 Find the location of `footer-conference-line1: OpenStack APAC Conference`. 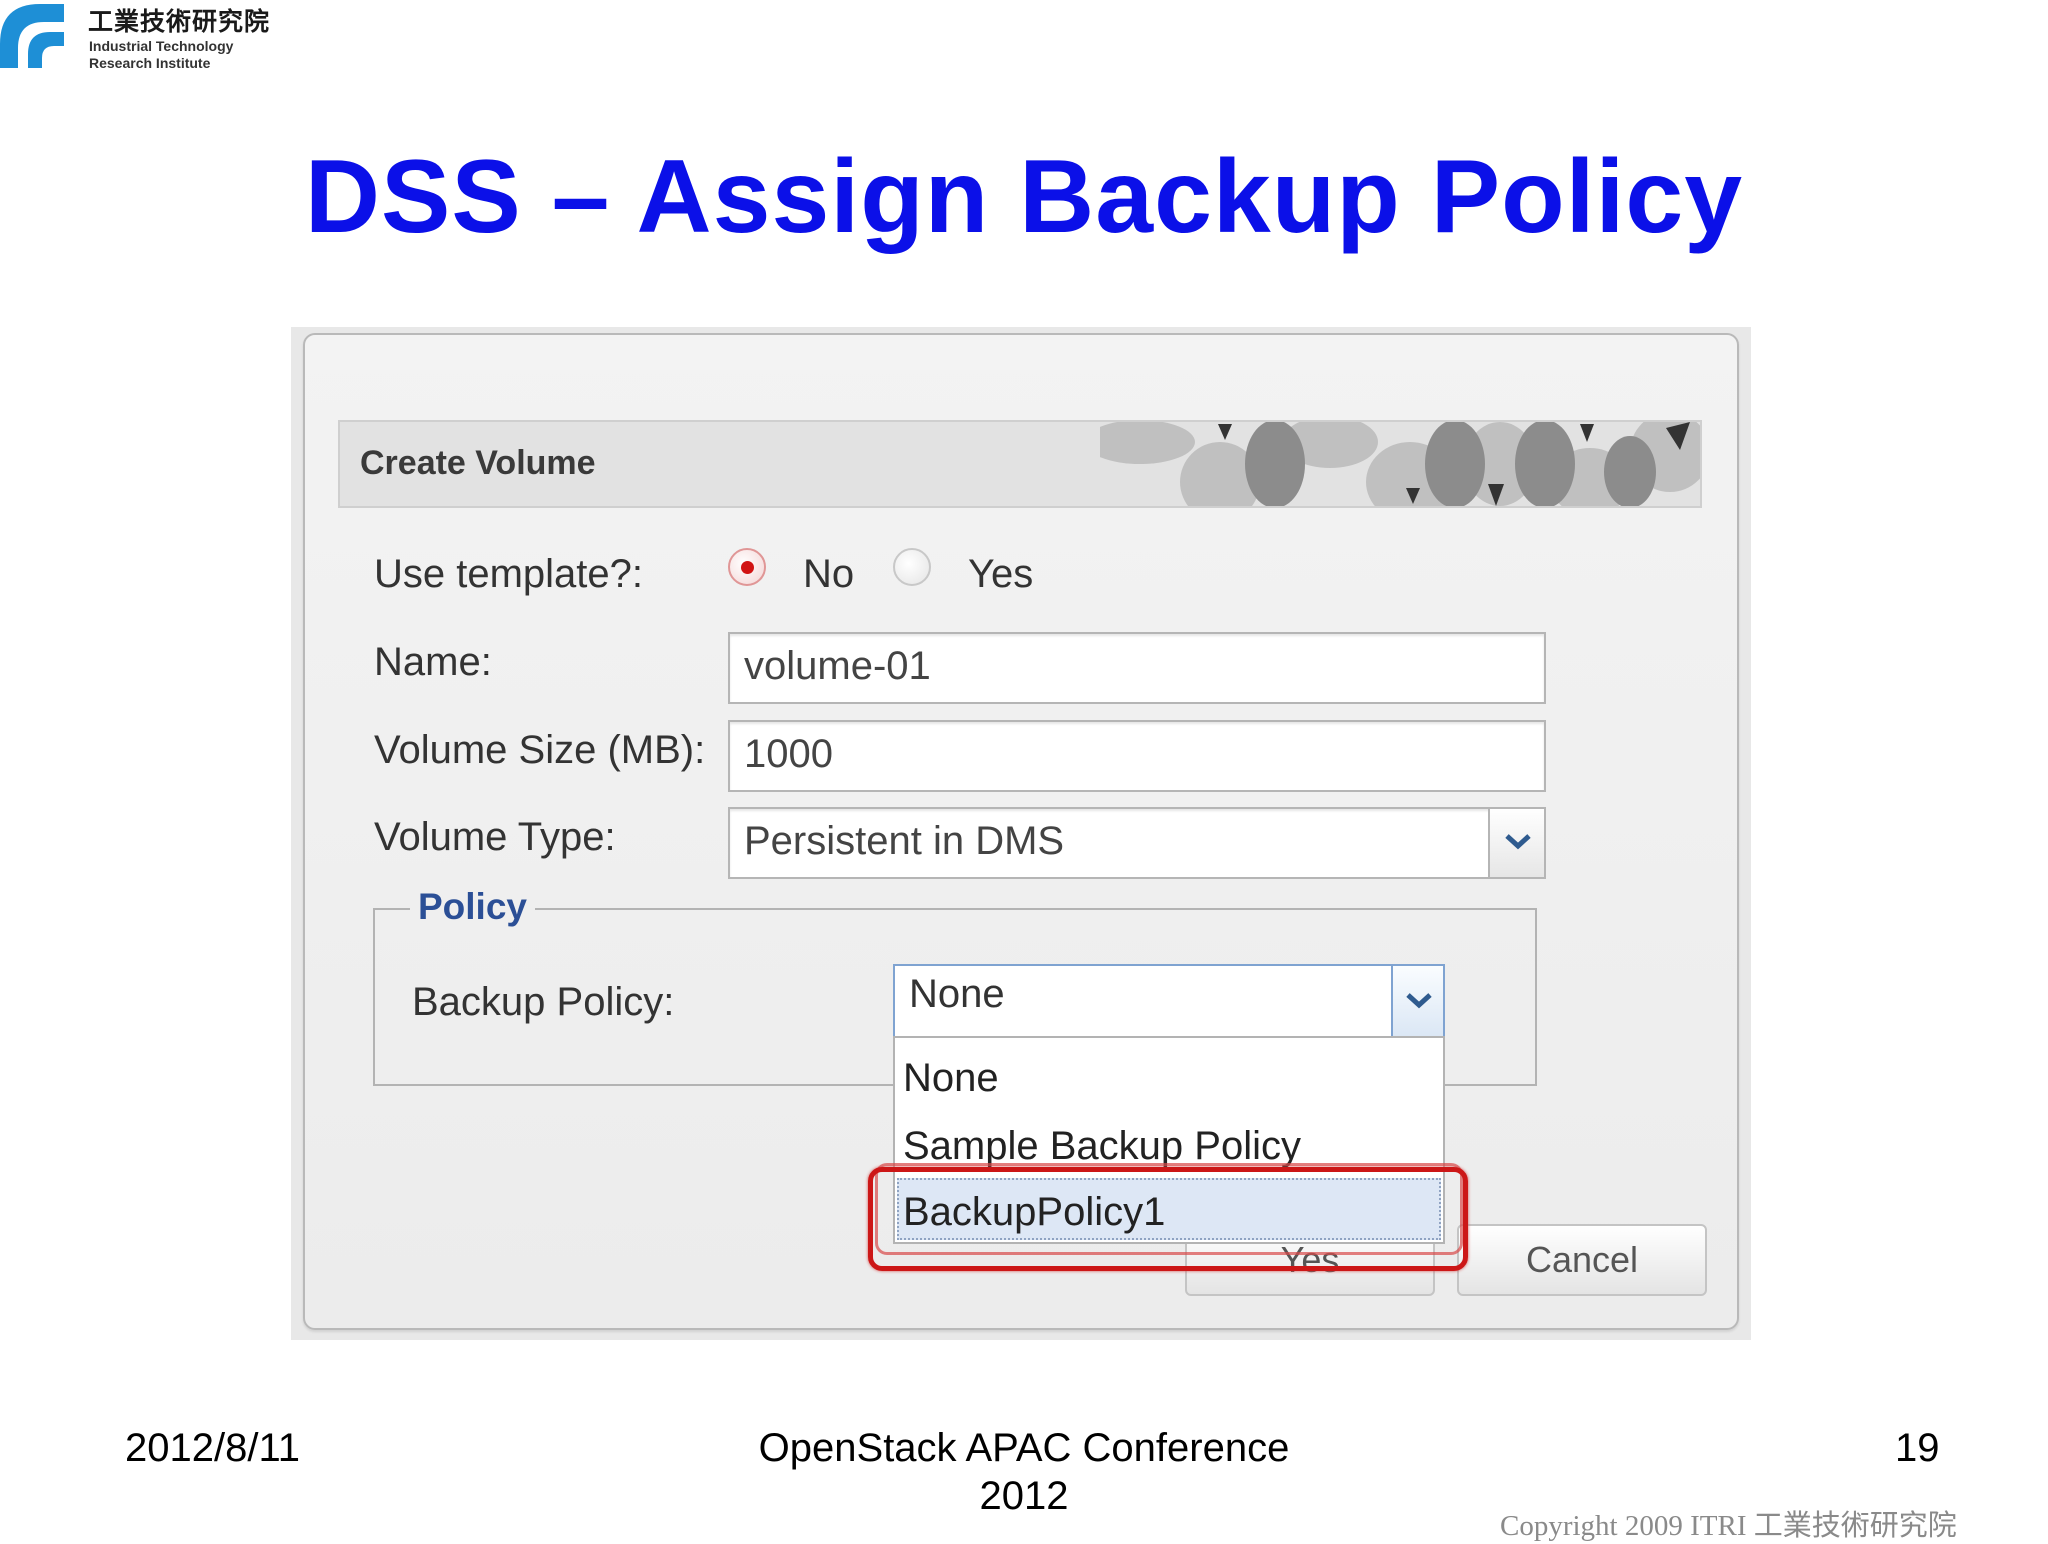

footer-conference-line1: OpenStack APAC Conference is located at coordinates (1024, 1448).